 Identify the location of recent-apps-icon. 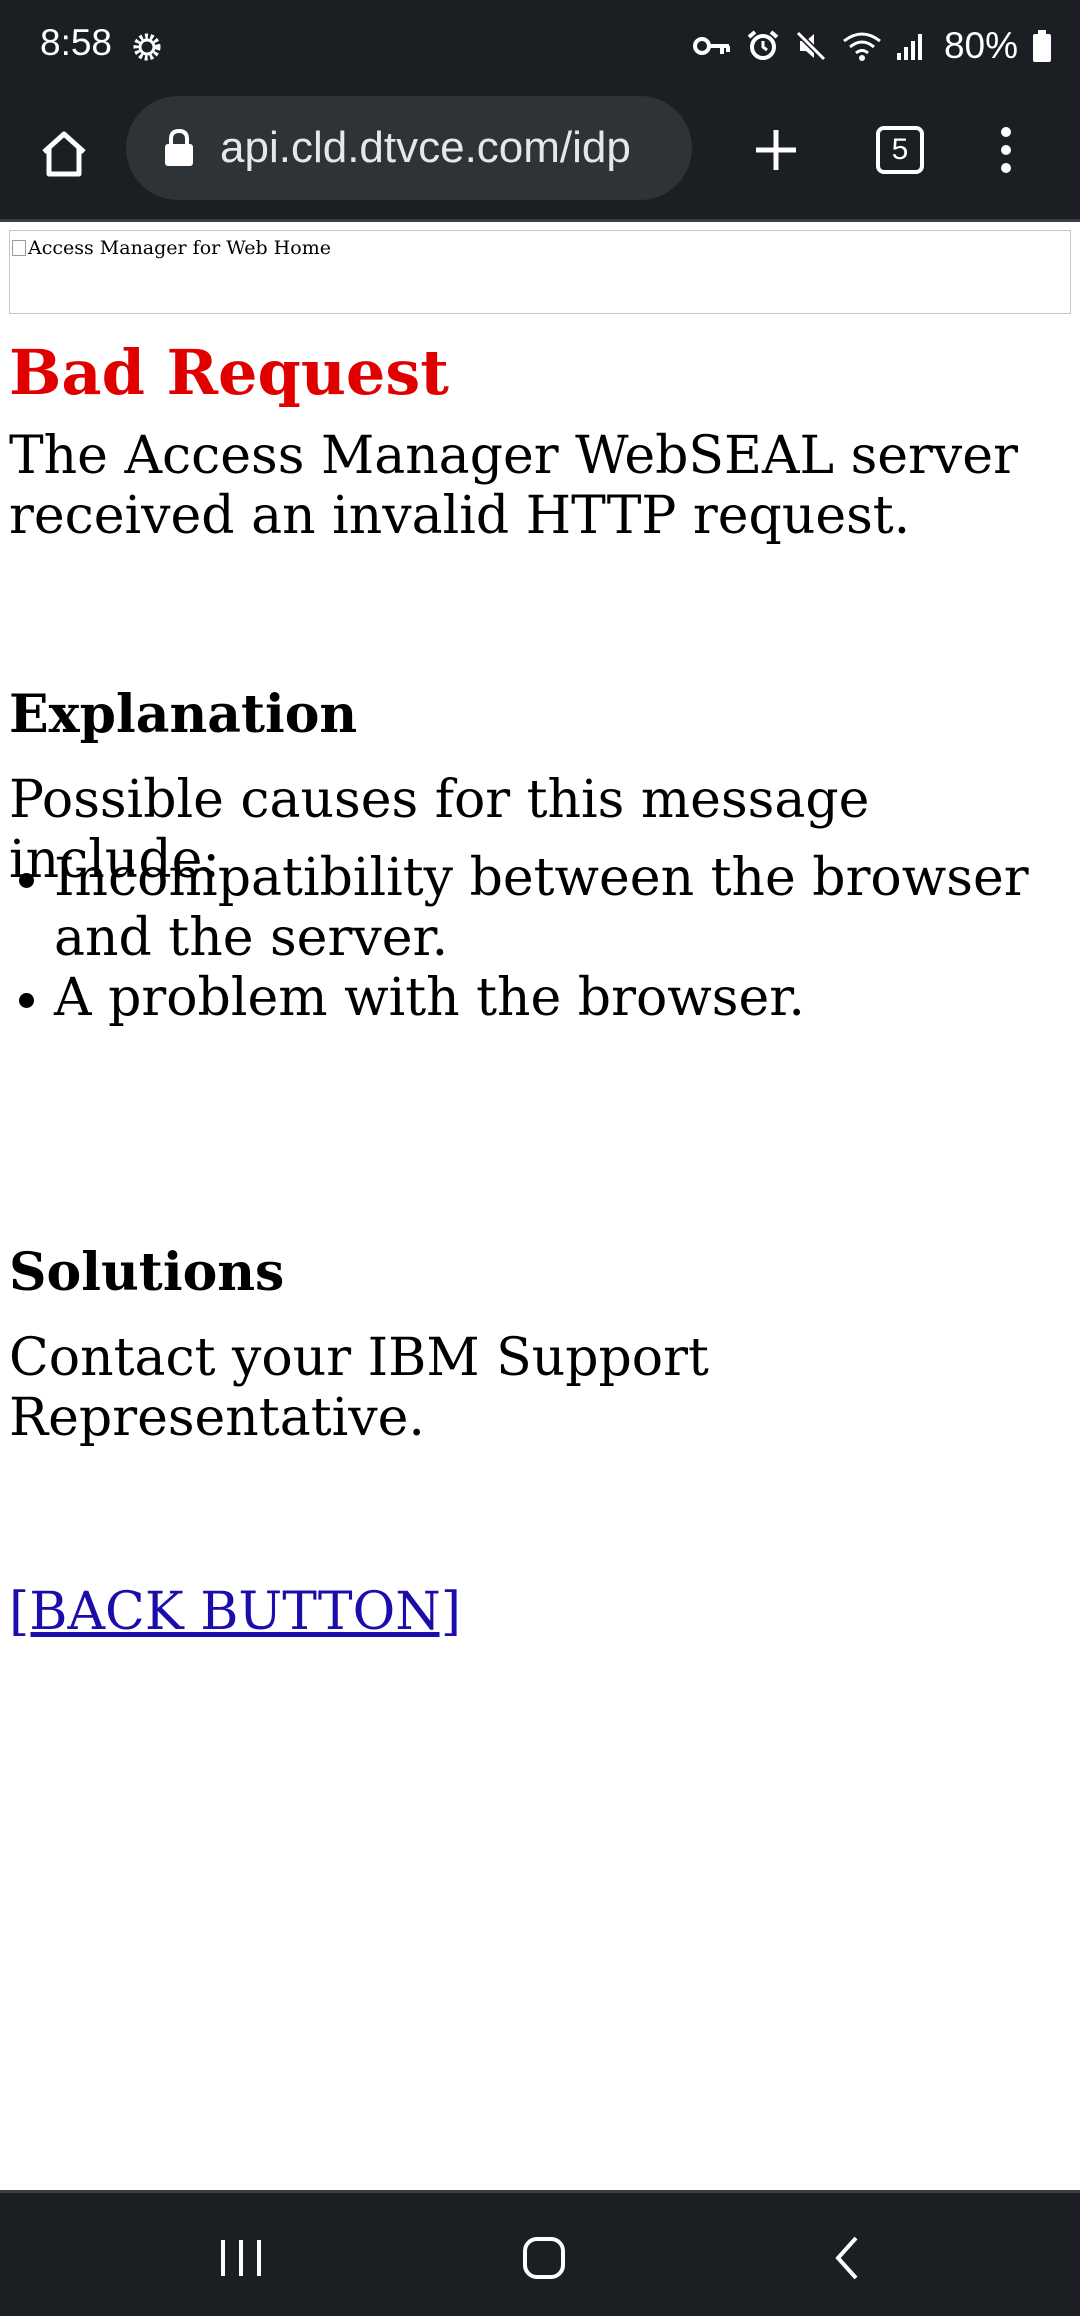
(241, 2258).